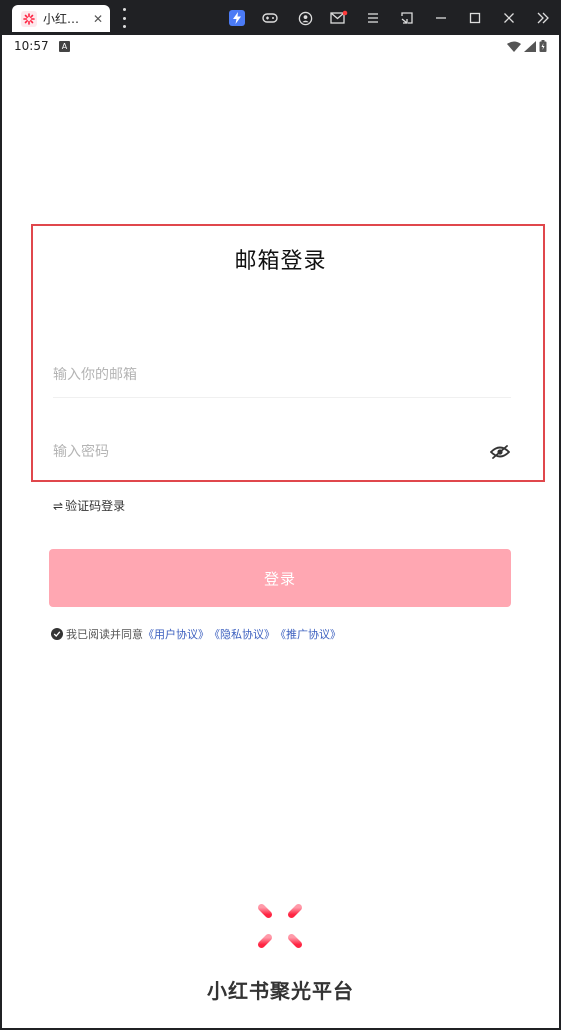 The image size is (561, 1030). Describe the element at coordinates (339, 18) in the screenshot. I see `mail-icon` at that location.